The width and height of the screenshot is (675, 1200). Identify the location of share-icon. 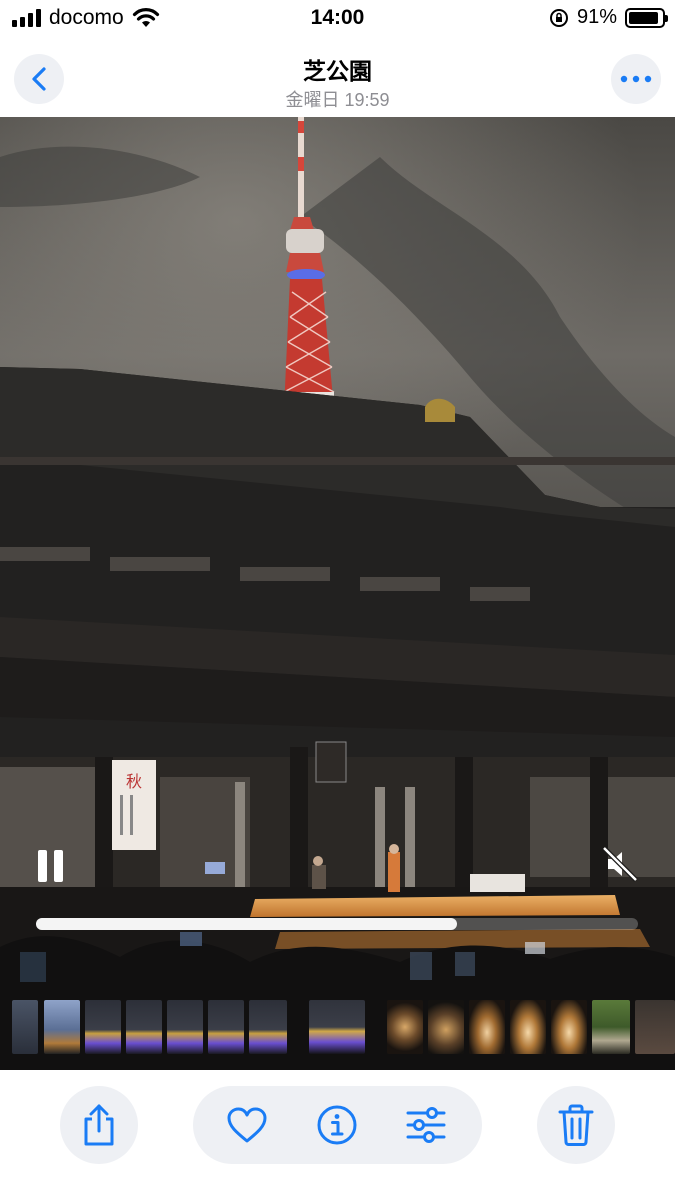
(99, 1125).